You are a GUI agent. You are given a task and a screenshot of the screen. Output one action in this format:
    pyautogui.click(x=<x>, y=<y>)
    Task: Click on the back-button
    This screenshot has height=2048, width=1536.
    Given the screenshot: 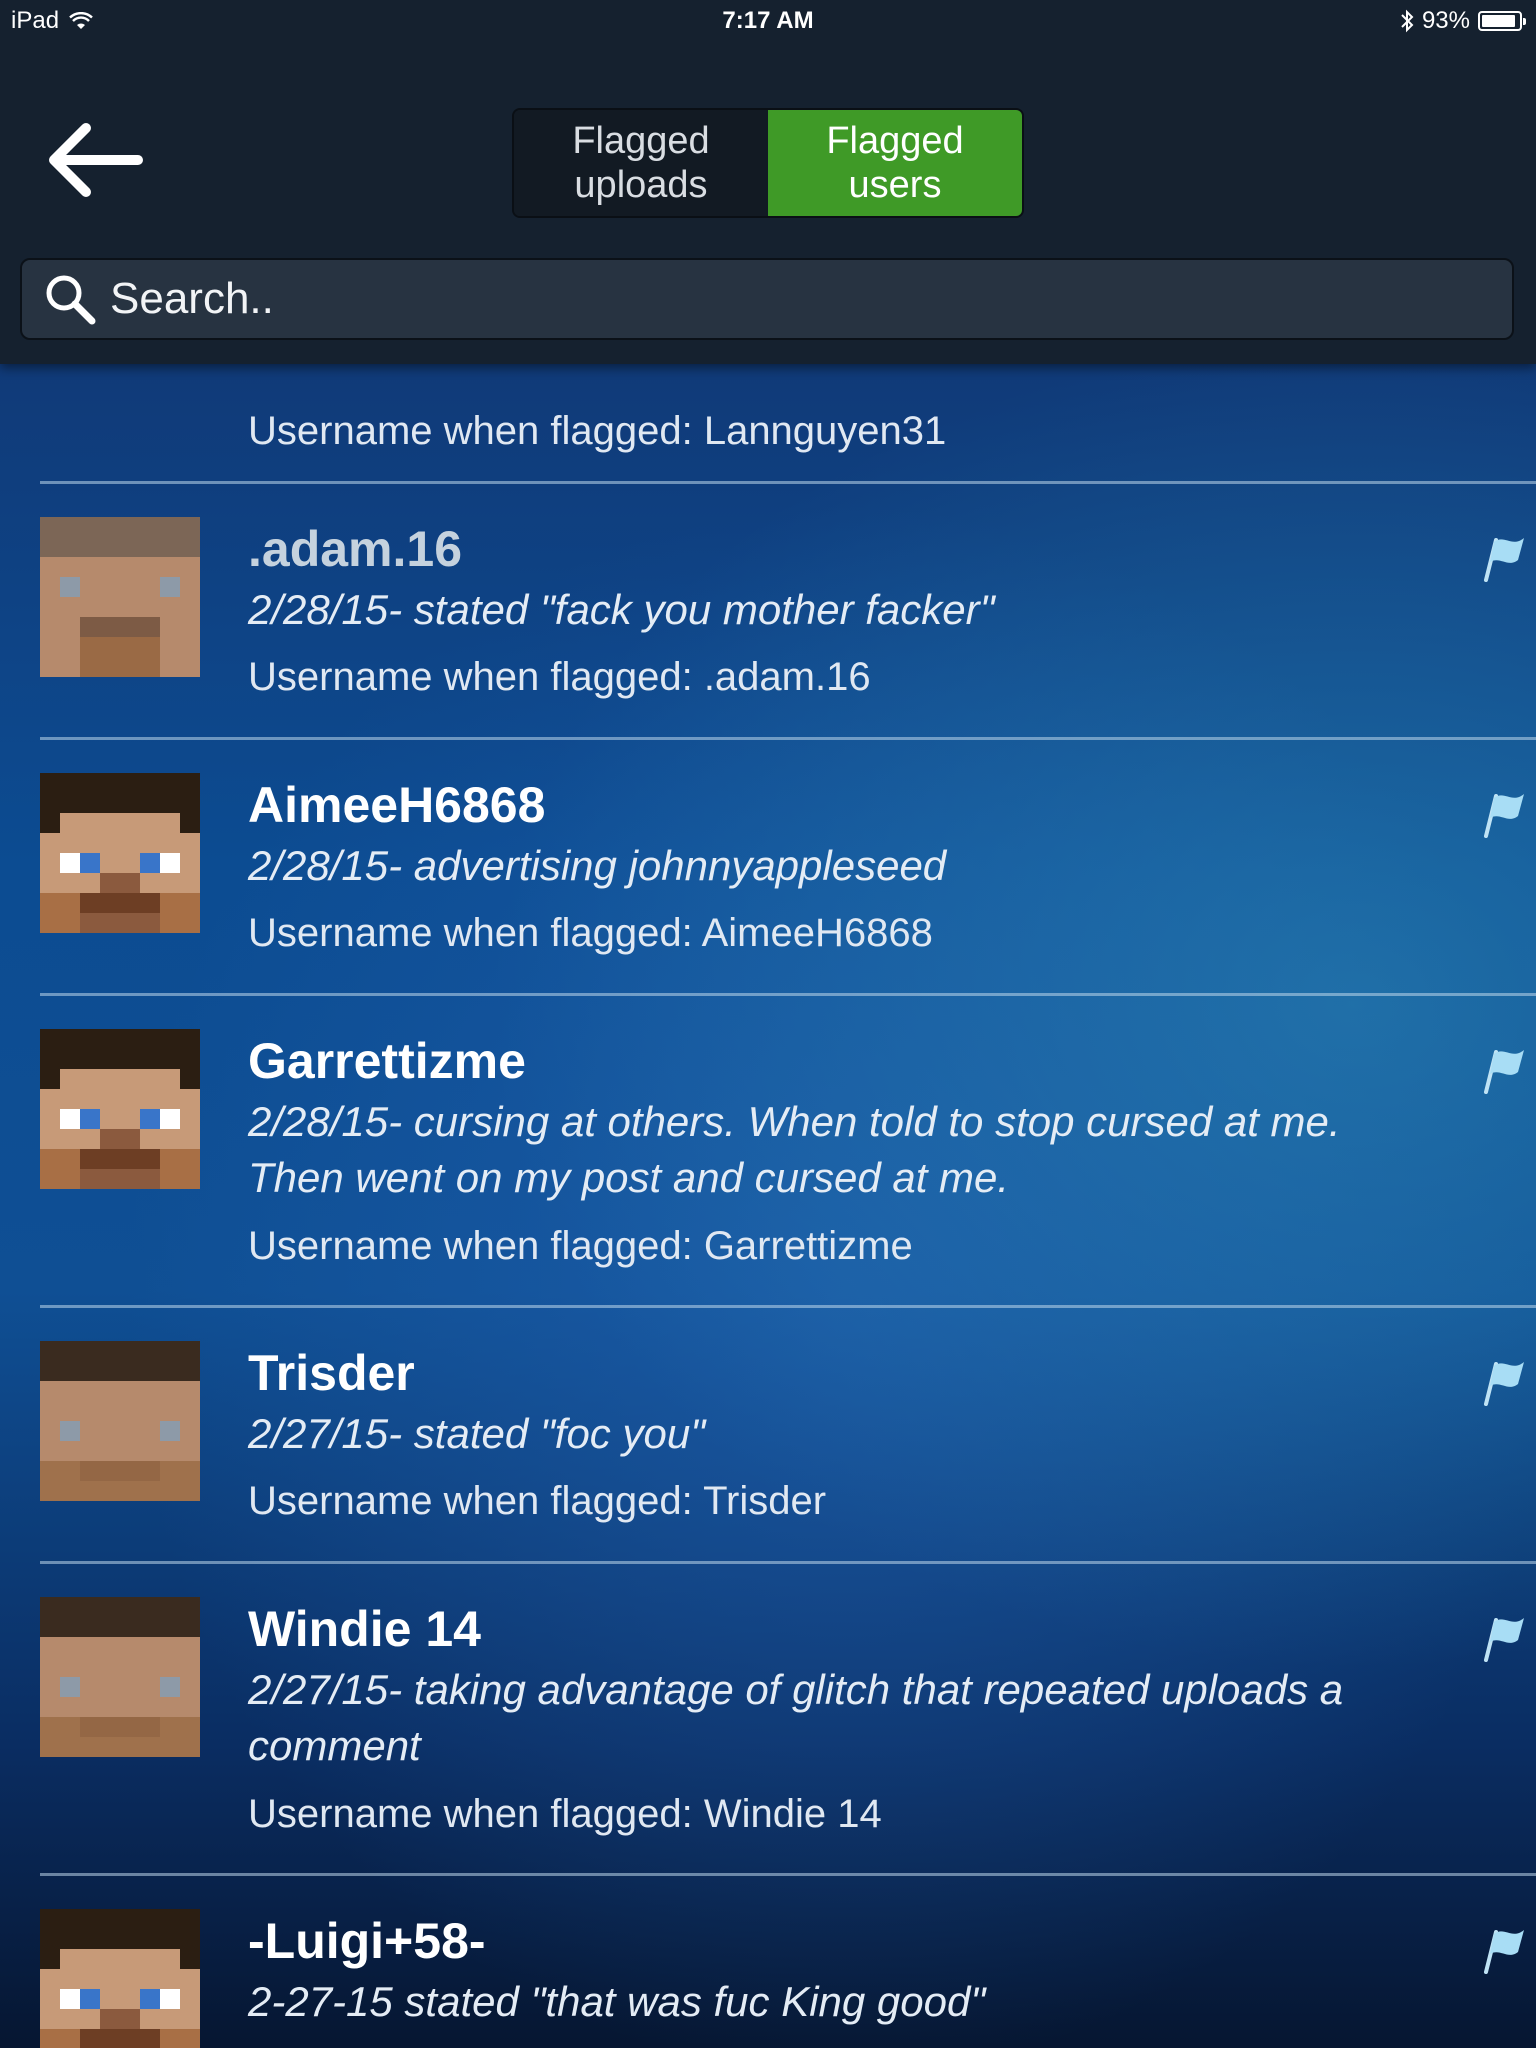 What is the action you would take?
    pyautogui.click(x=96, y=160)
    